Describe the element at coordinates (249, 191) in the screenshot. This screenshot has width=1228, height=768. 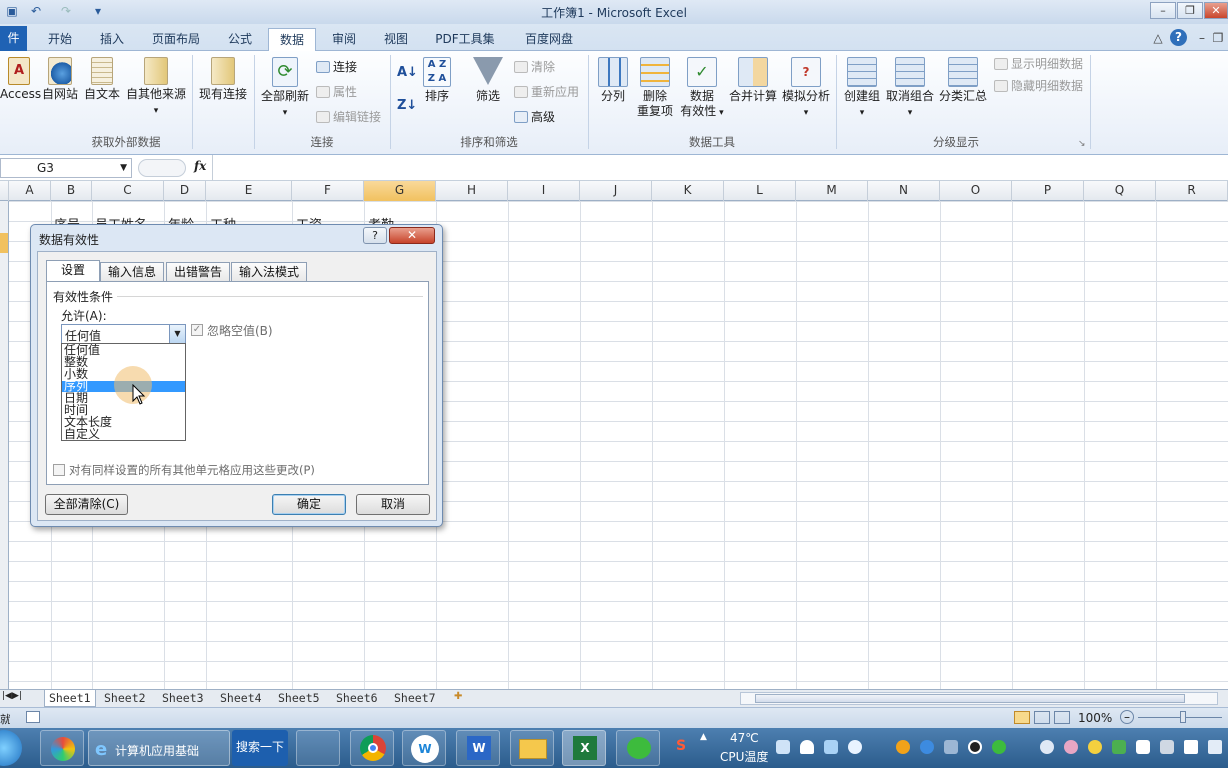
I see `column-header-e: E` at that location.